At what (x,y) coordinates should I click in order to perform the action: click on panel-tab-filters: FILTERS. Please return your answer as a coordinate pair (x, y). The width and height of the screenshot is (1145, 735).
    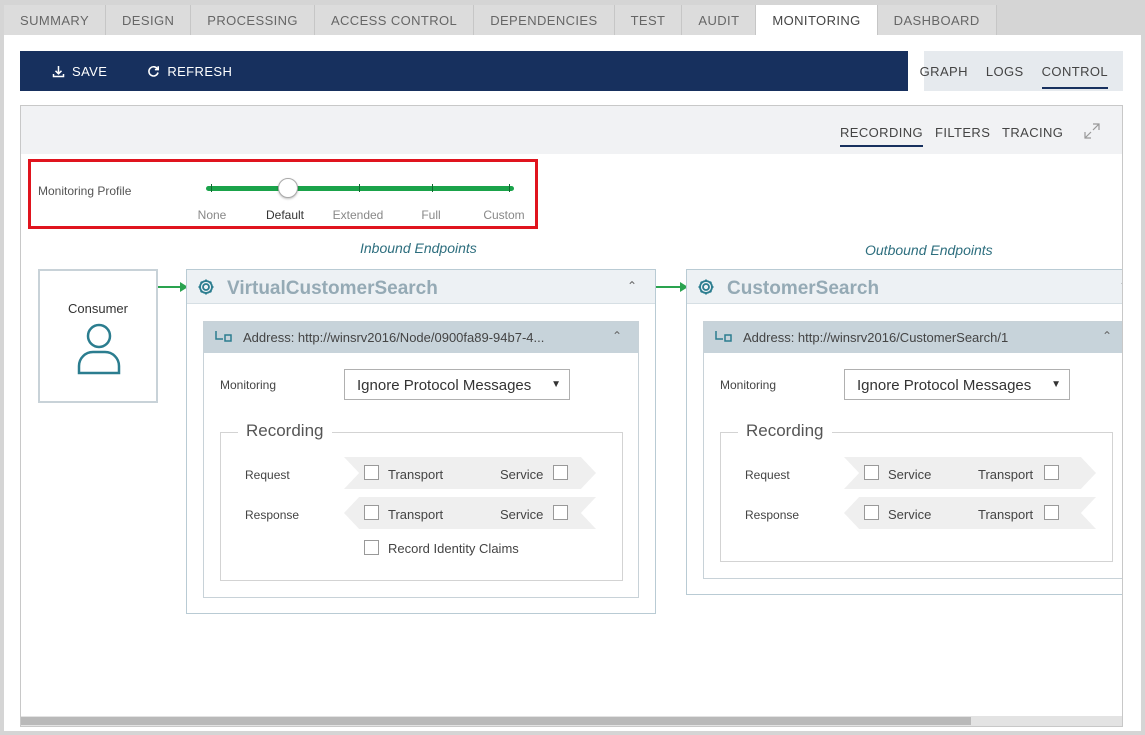
    Looking at the image, I should click on (962, 132).